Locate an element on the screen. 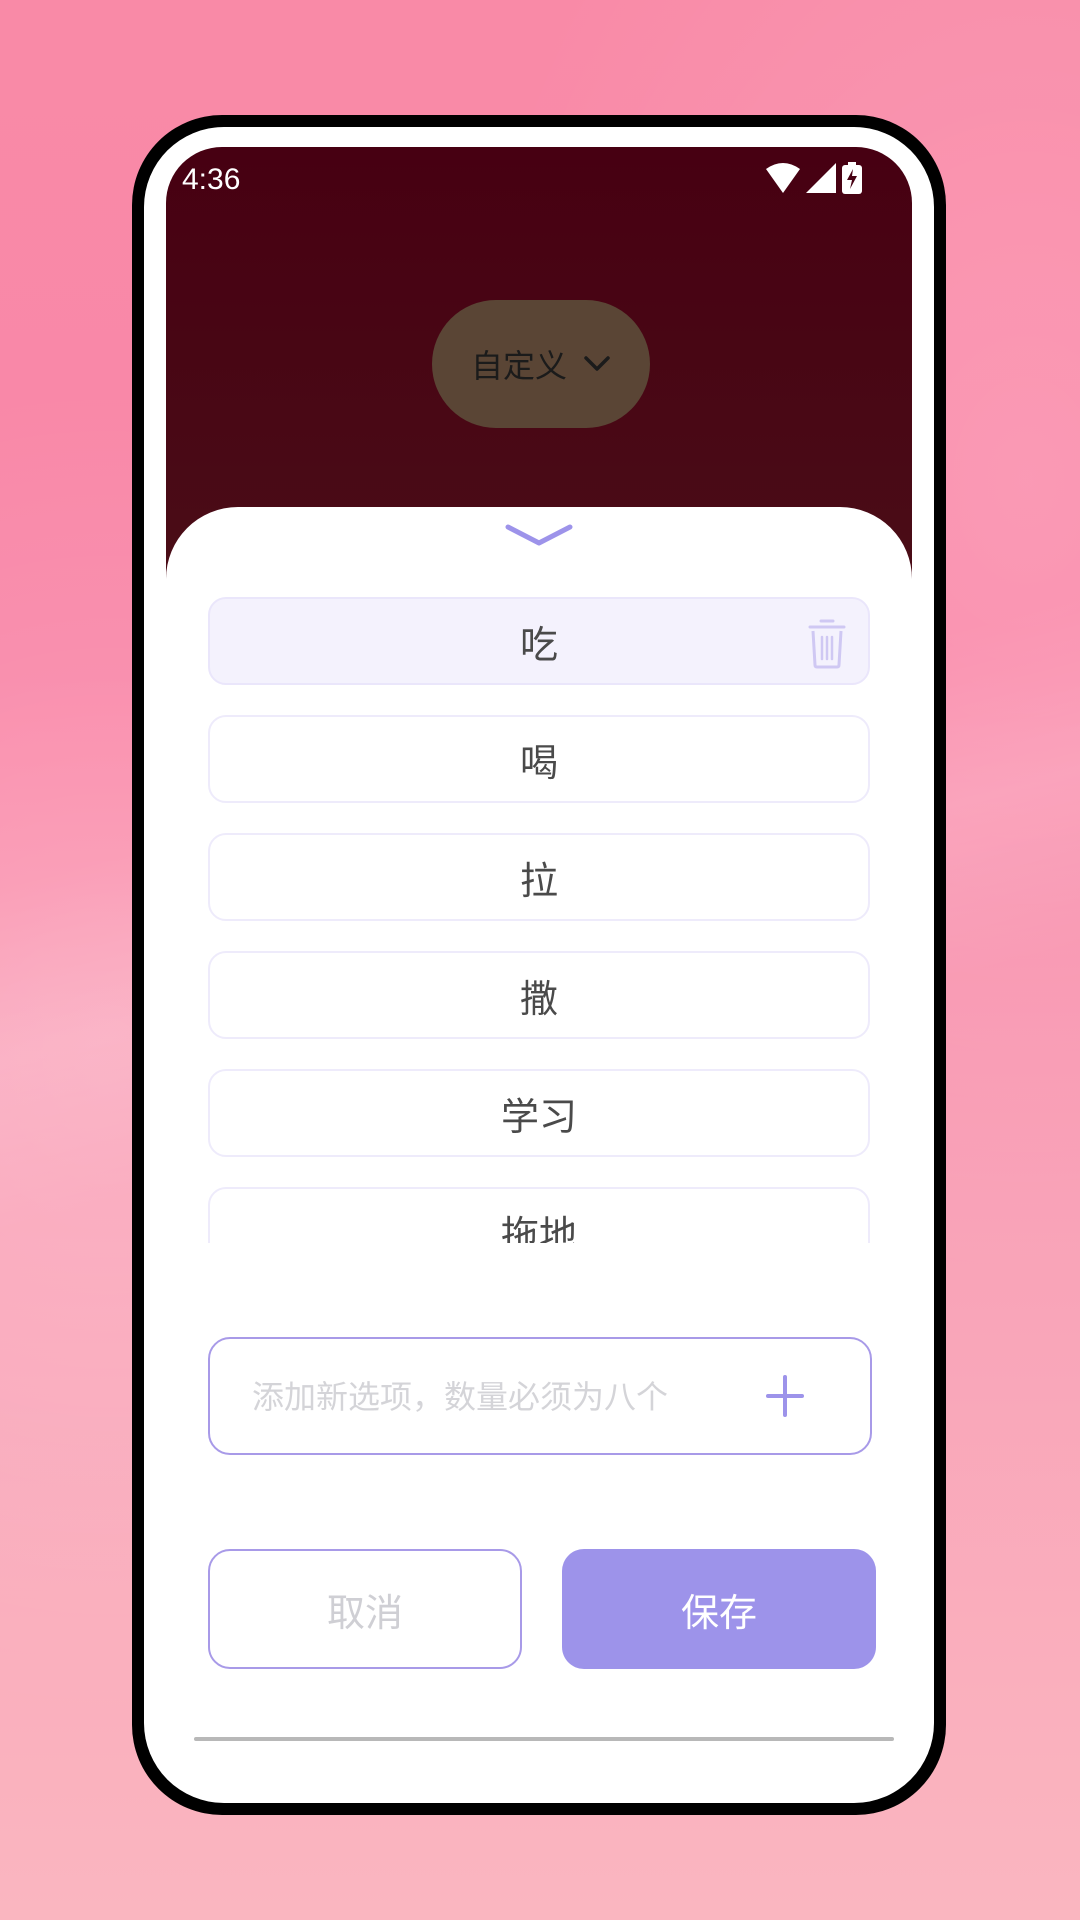 The image size is (1080, 1920). list-item-option-2: 喝 is located at coordinates (539, 759).